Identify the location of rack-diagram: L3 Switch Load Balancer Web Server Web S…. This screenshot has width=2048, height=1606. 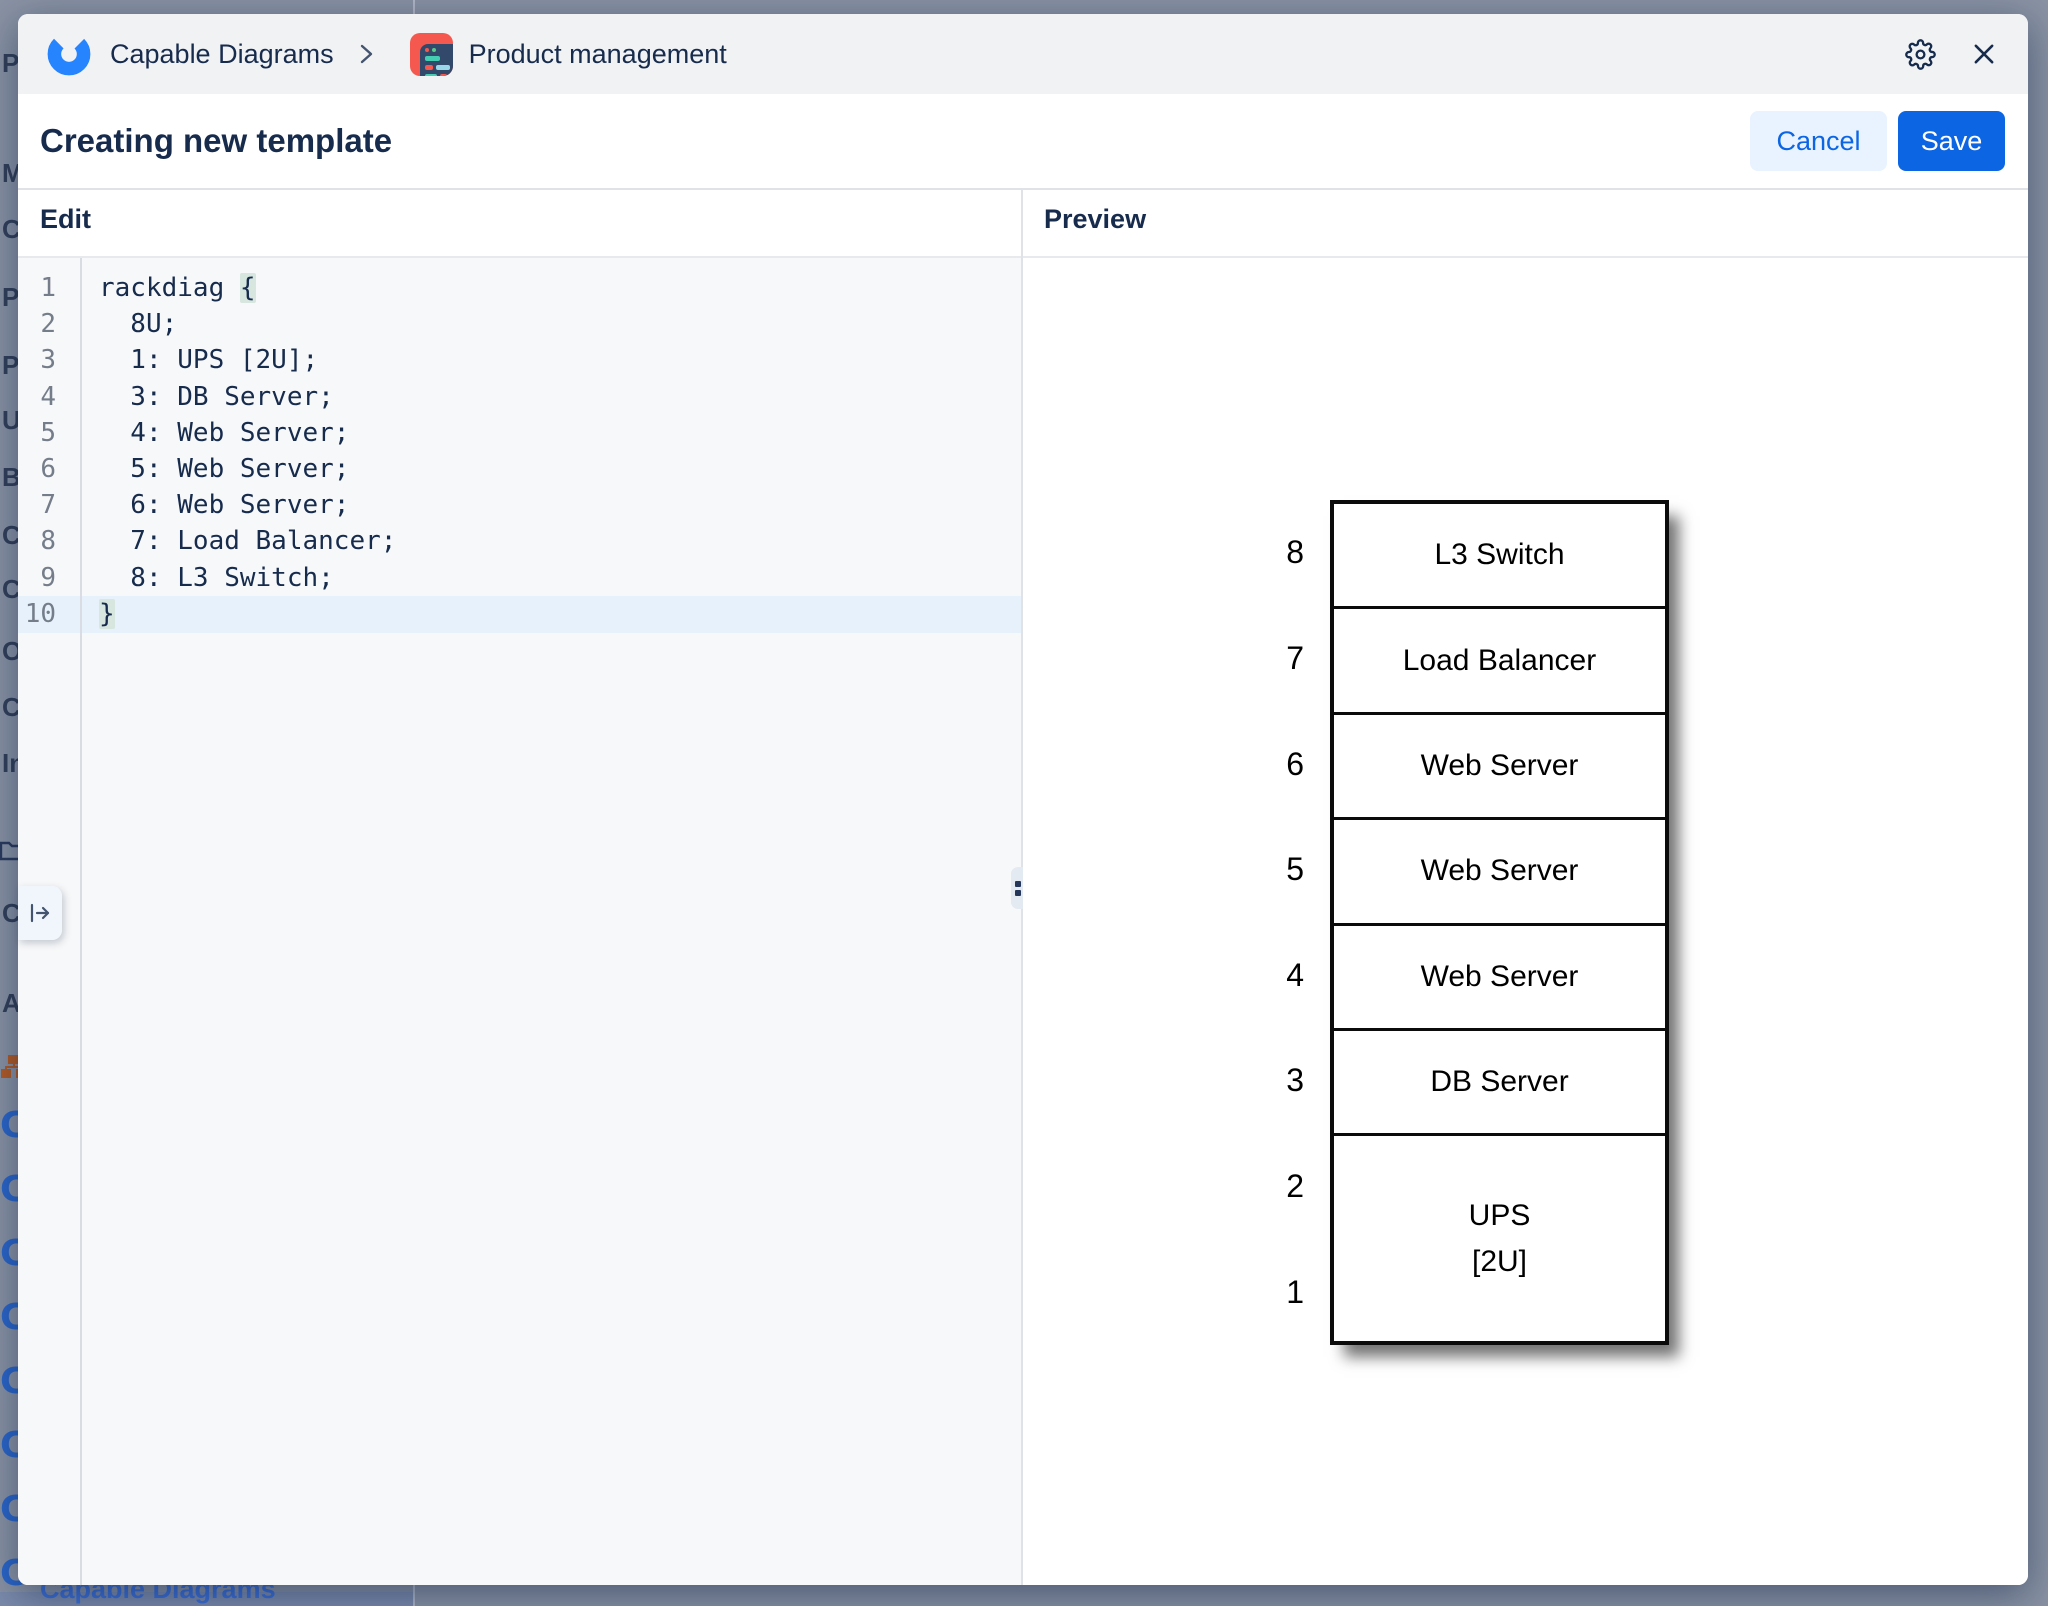
(1499, 922).